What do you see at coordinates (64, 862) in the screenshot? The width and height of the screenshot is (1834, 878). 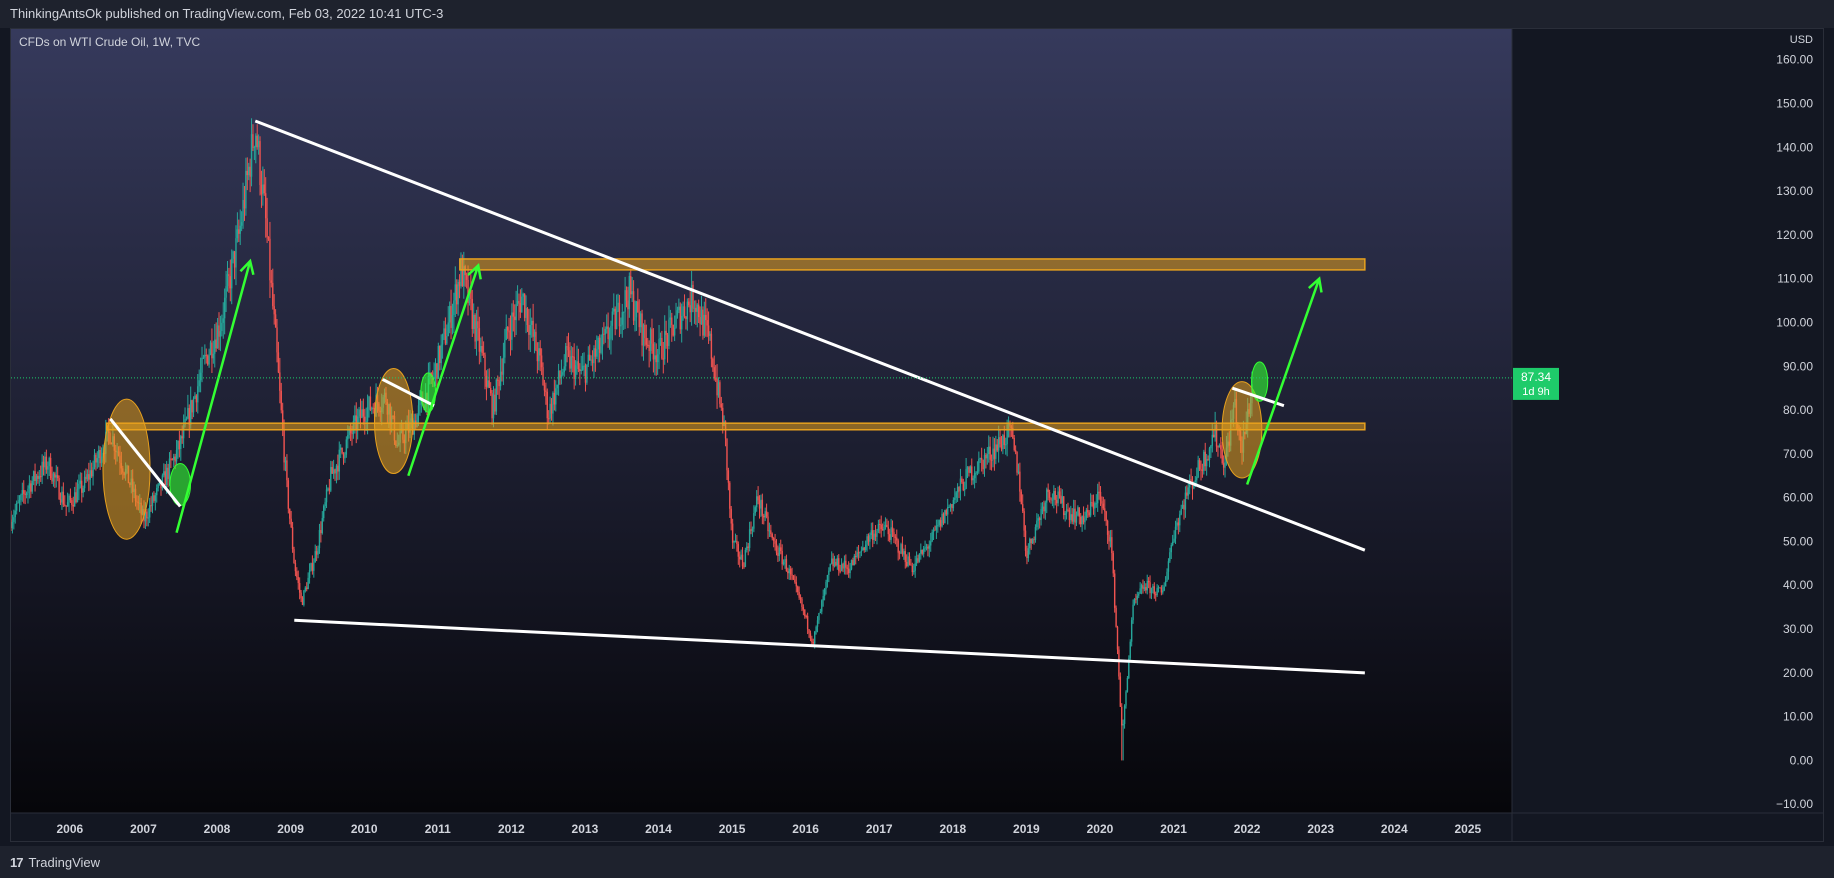 I see `footer-brand: TradingView` at bounding box center [64, 862].